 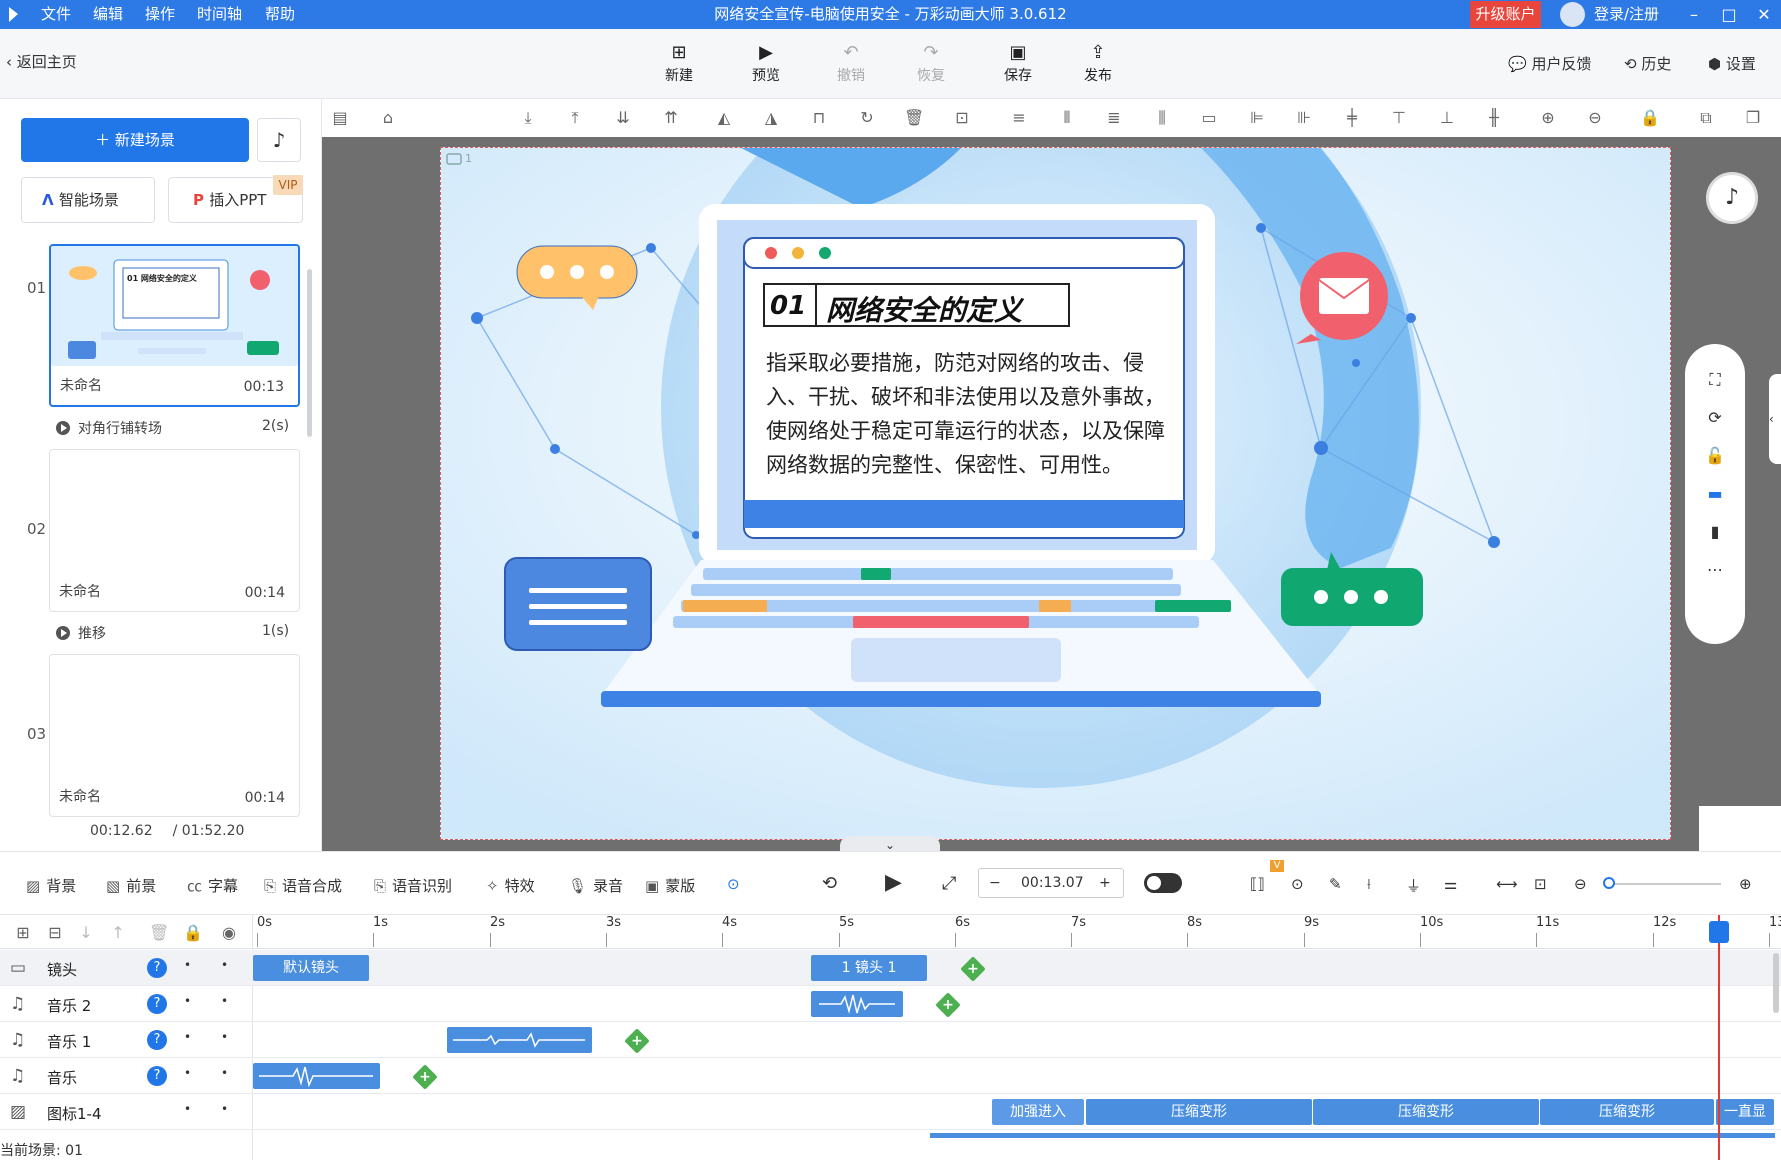 What do you see at coordinates (1304, 118) in the screenshot?
I see `align-right-icon: ⊪` at bounding box center [1304, 118].